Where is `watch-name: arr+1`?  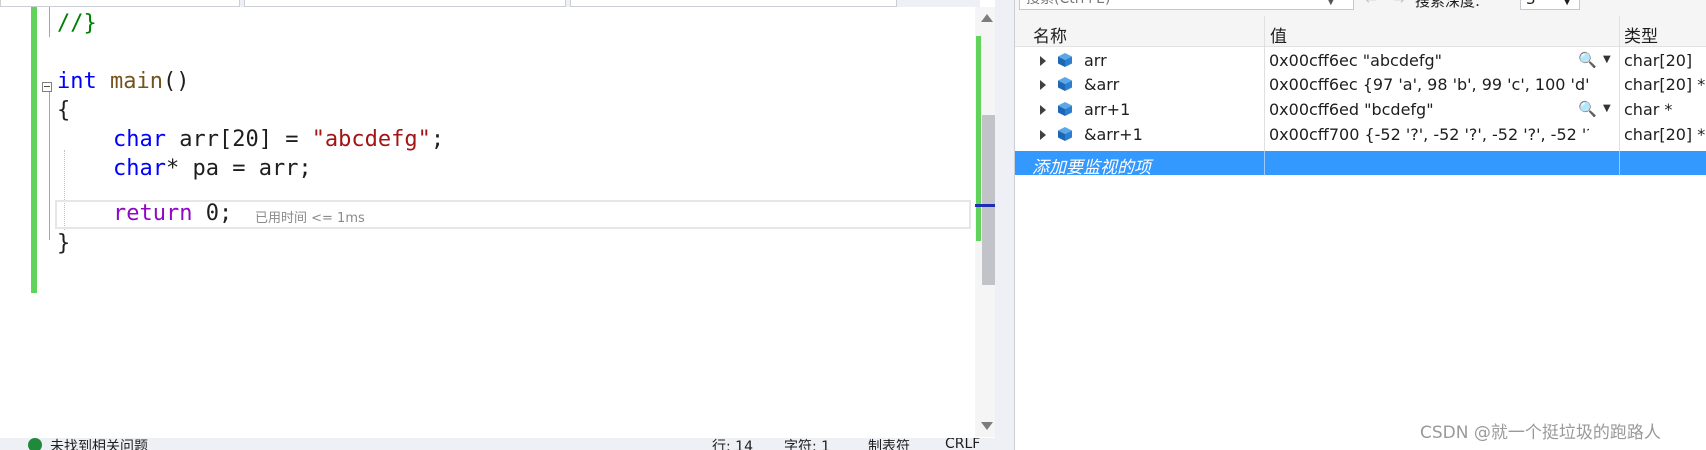
watch-name: arr+1 is located at coordinates (1107, 109).